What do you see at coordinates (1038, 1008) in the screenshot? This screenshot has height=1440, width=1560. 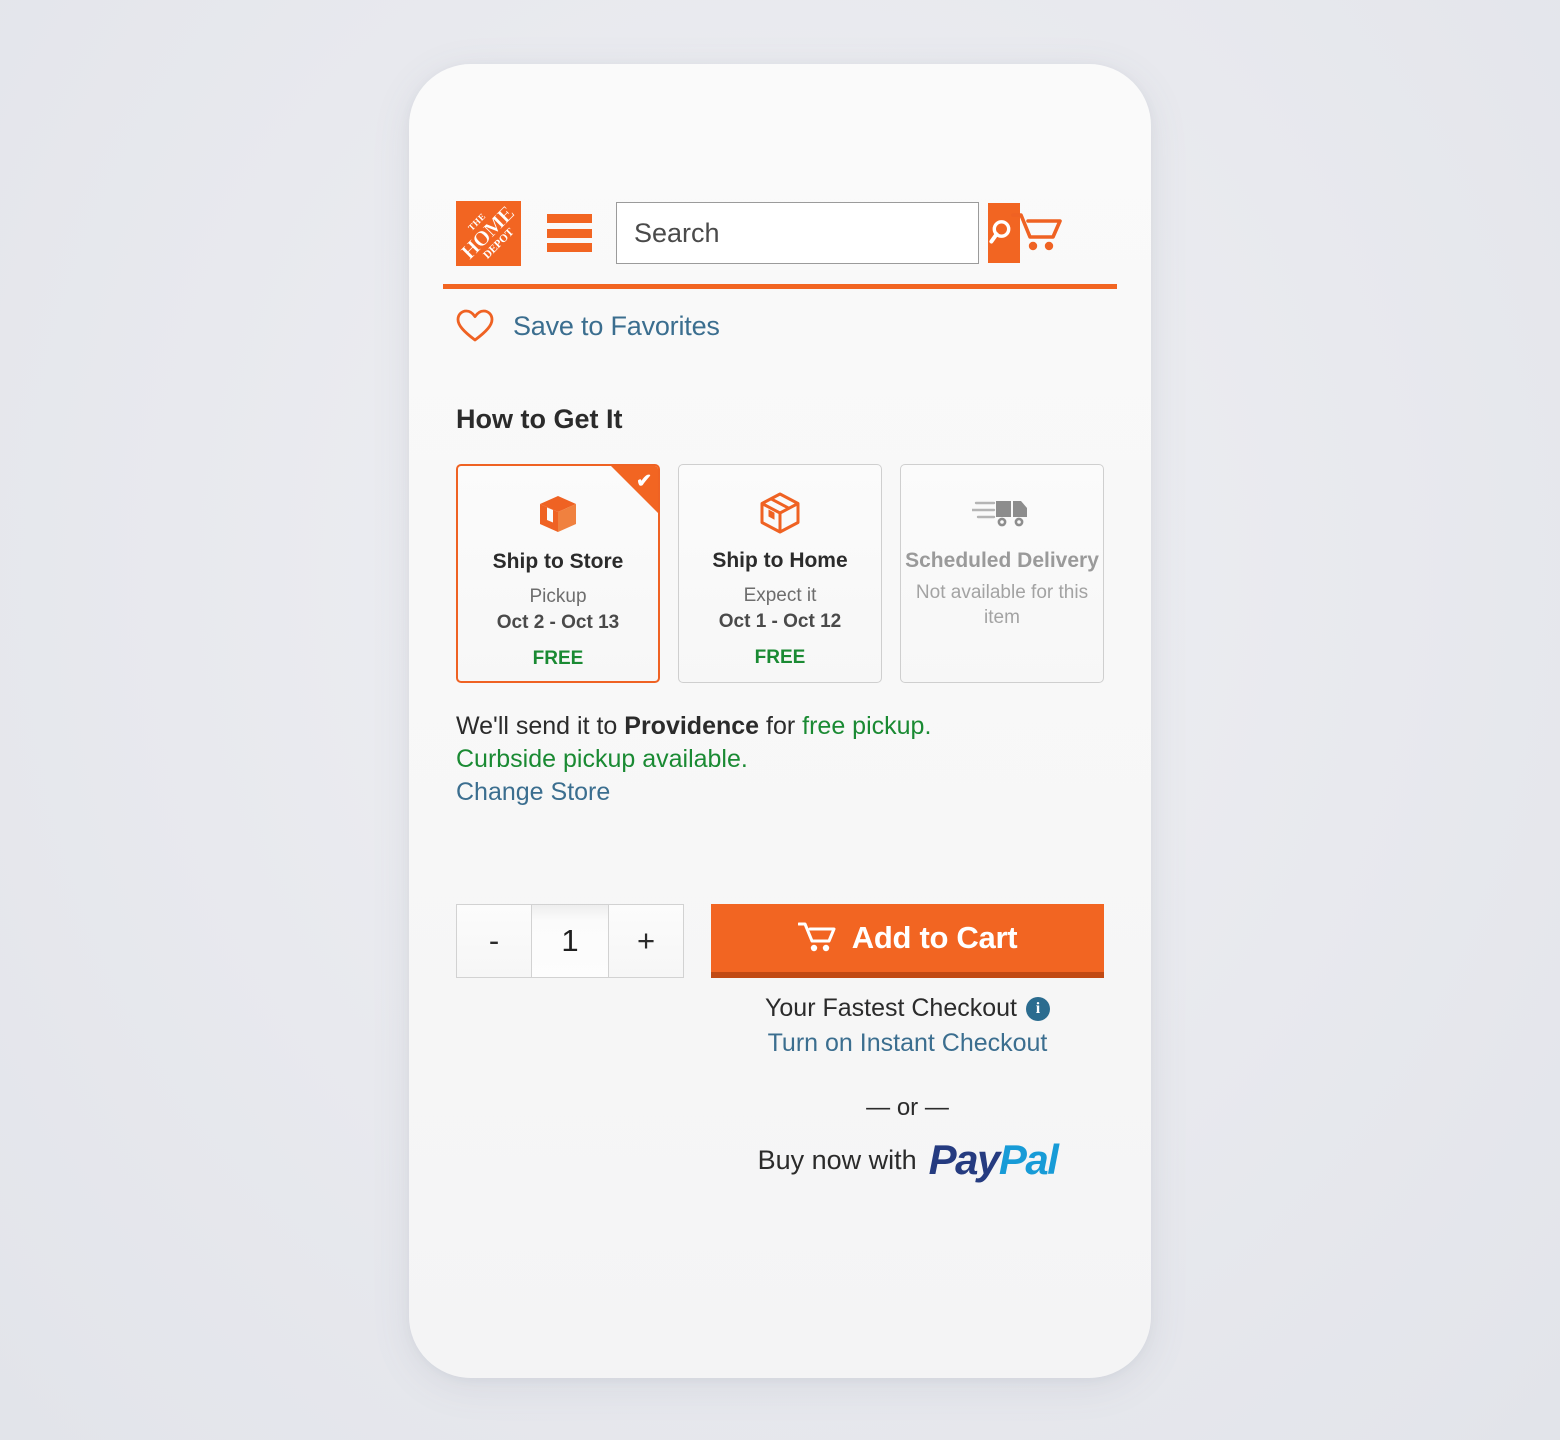 I see `info-icon: i` at bounding box center [1038, 1008].